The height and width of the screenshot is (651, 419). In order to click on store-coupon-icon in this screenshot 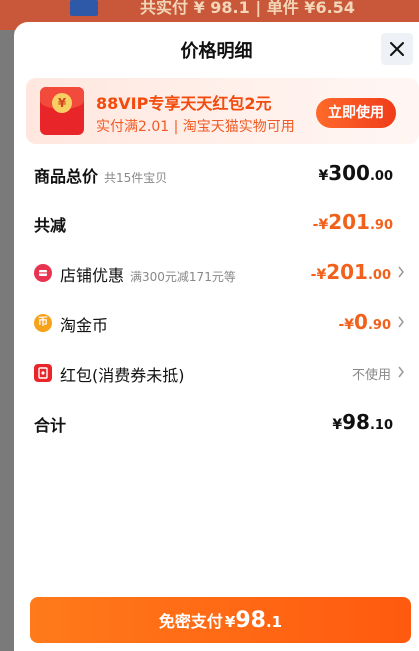, I will do `click(43, 273)`.